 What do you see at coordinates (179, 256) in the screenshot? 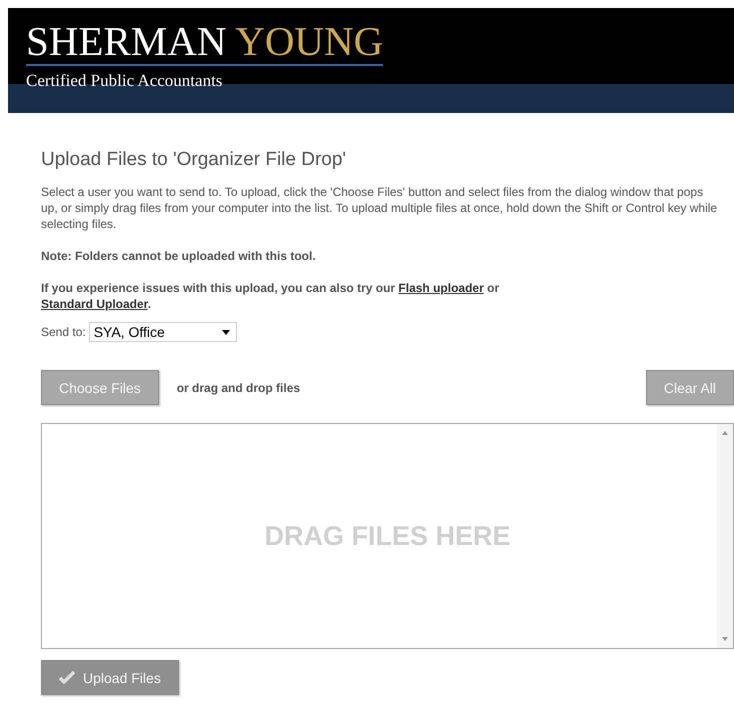
I see `note-text: Note: Folders cannot be uploaded with this tool.` at bounding box center [179, 256].